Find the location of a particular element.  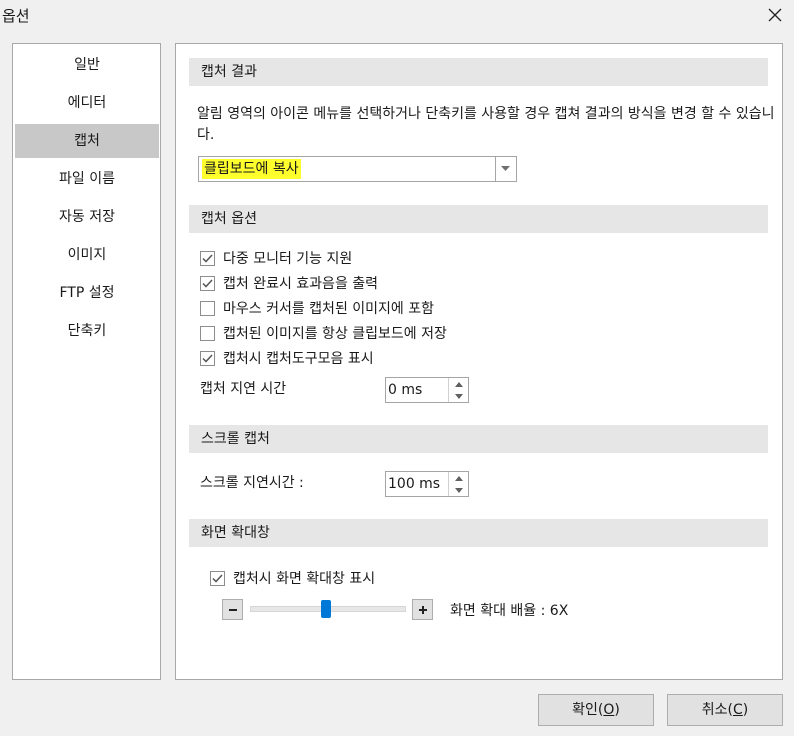

cancel-label-suffix: ) is located at coordinates (745, 710).